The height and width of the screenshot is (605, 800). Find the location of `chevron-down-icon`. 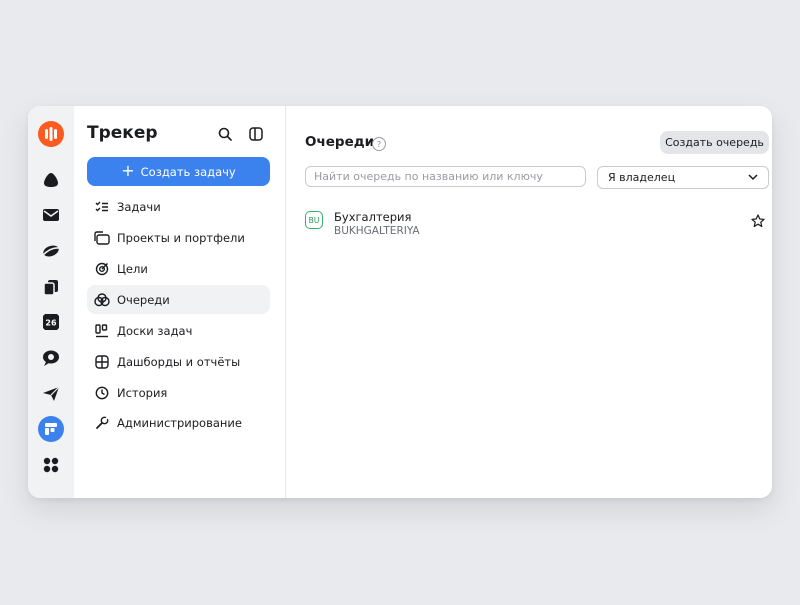

chevron-down-icon is located at coordinates (753, 177).